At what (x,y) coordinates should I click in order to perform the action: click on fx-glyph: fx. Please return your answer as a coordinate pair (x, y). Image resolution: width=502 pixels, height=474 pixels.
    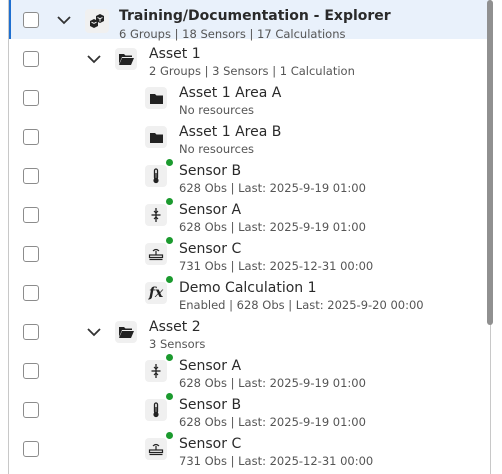
    Looking at the image, I should click on (156, 293).